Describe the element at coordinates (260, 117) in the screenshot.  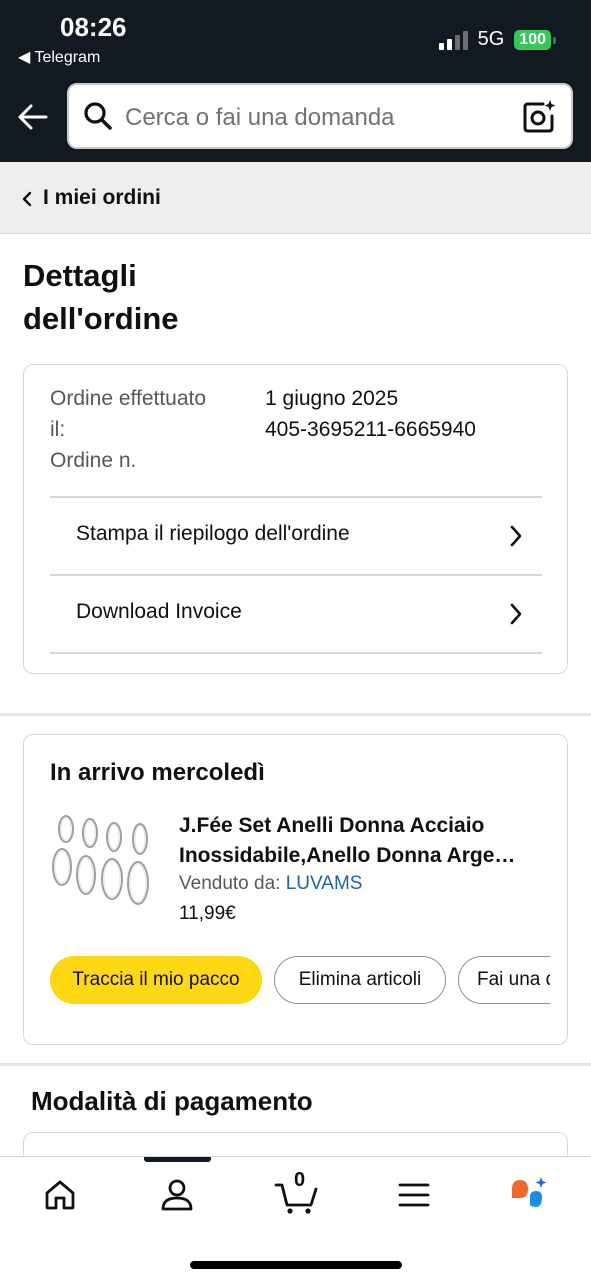
I see `search-placeholder: Cerca o fai una domanda` at that location.